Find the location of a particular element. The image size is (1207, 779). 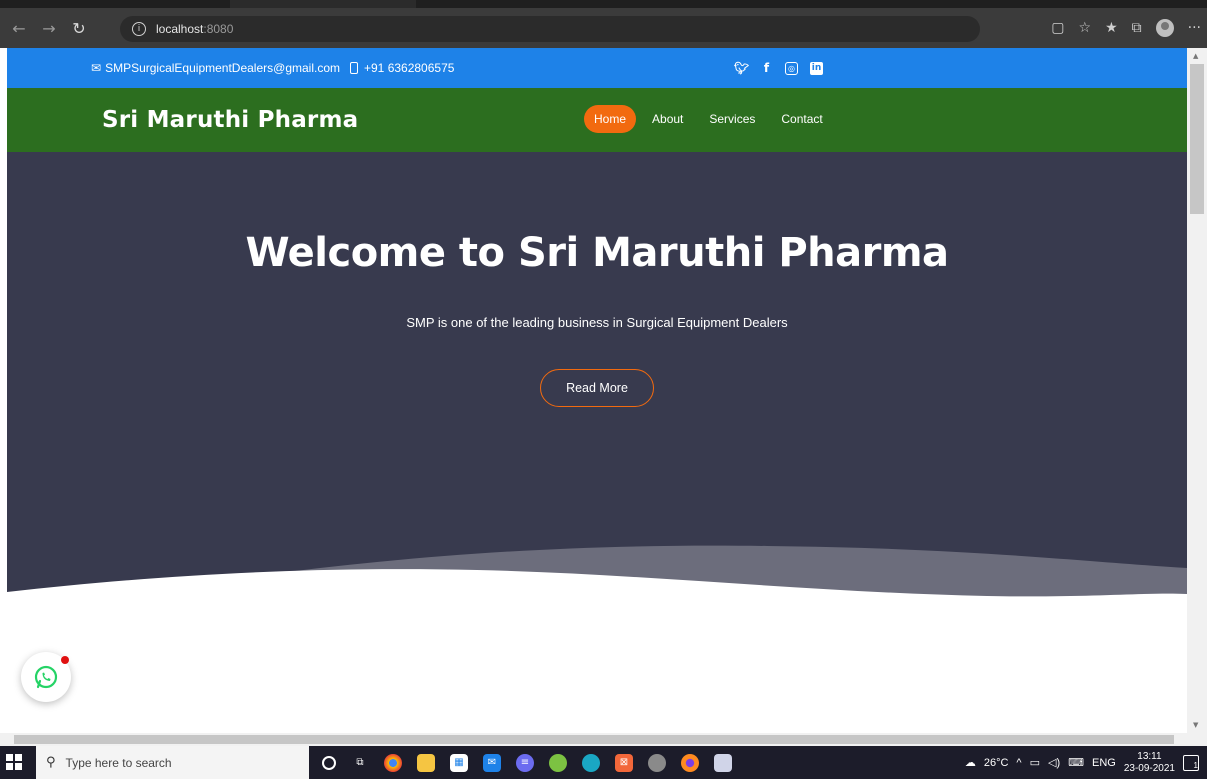

notification-dot is located at coordinates (65, 660).